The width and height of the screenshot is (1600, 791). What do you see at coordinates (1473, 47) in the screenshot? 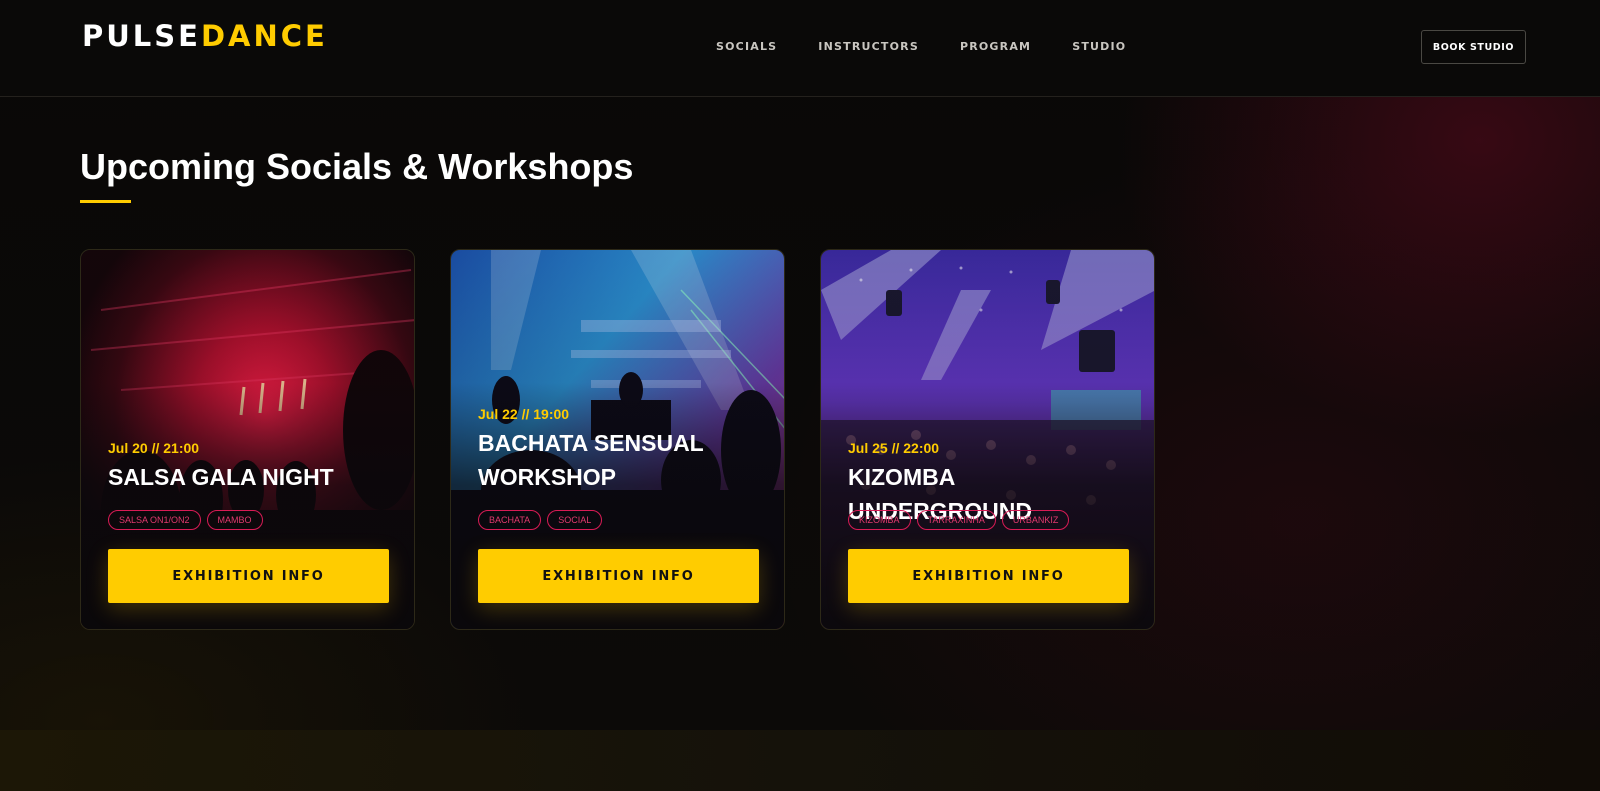
I see `book-studio-button: BOOK STUDIO` at bounding box center [1473, 47].